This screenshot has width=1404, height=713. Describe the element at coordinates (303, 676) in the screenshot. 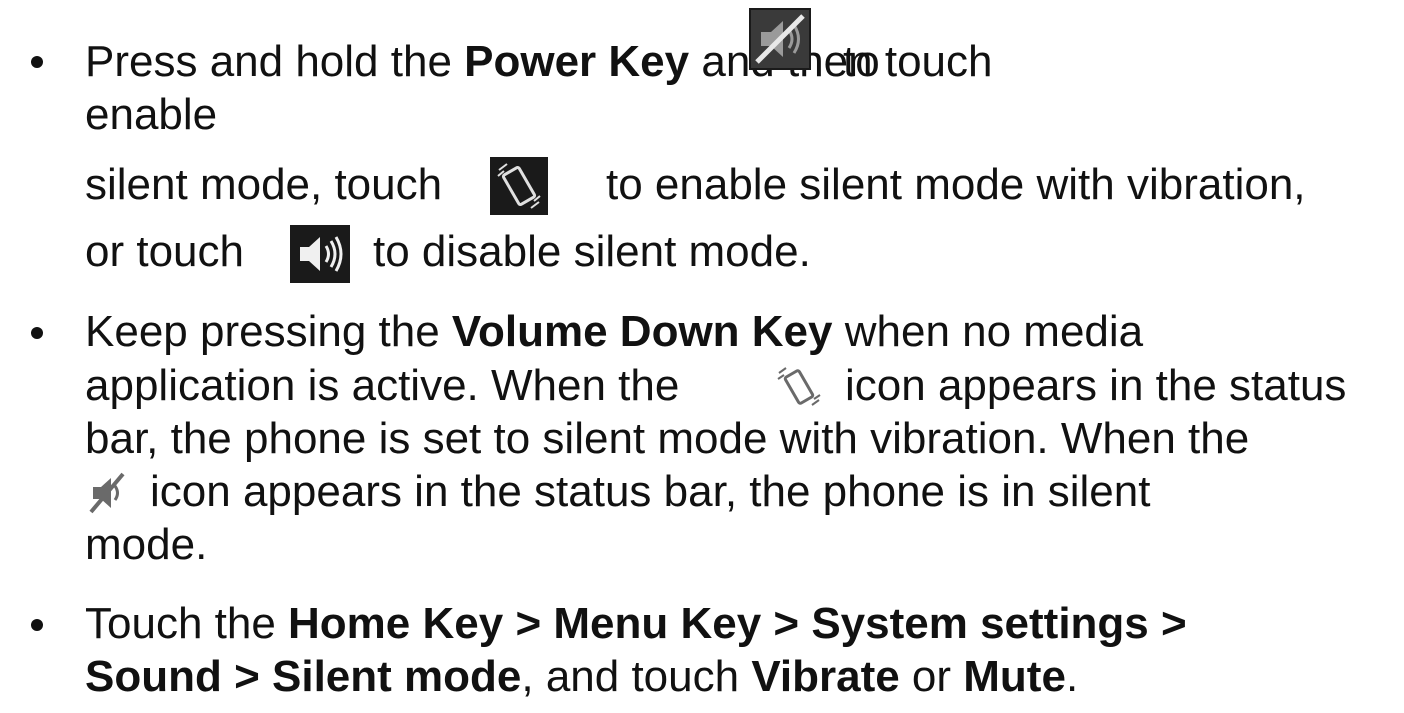

I see `menu-path-label: Sound > Silent mode` at that location.